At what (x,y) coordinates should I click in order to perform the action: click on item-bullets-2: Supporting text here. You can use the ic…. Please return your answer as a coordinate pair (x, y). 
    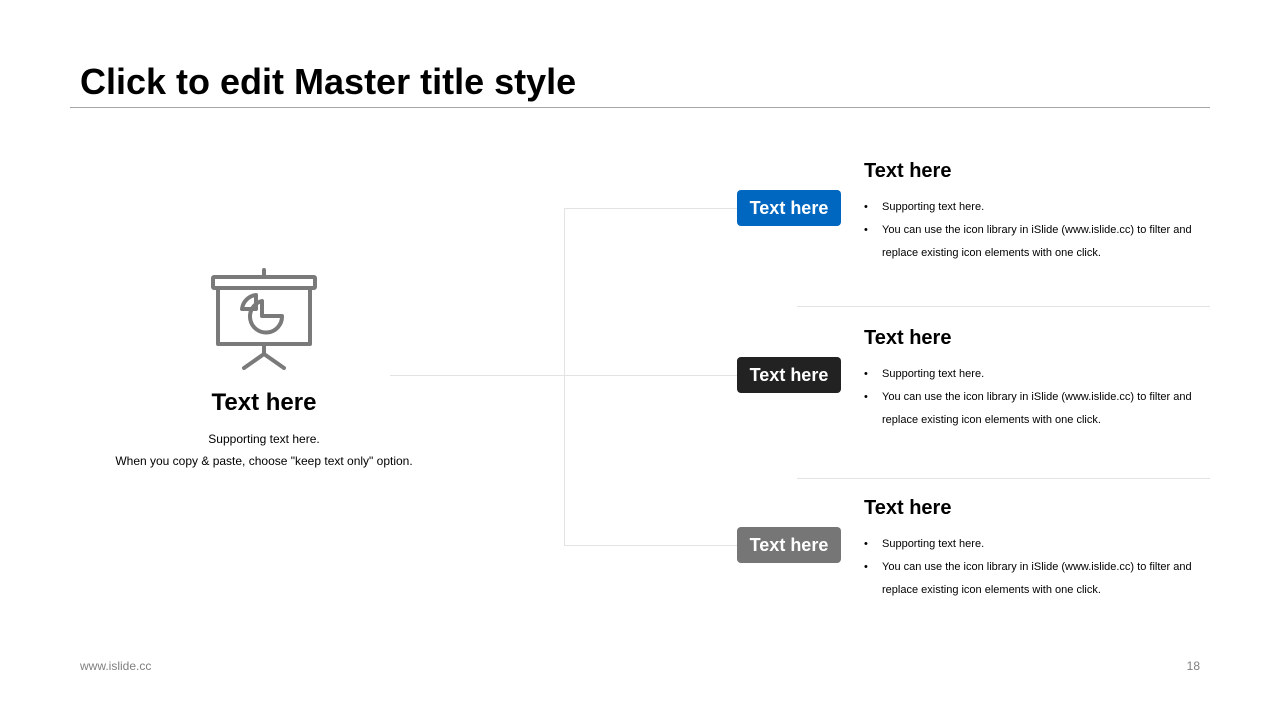
    Looking at the image, I should click on (1034, 397).